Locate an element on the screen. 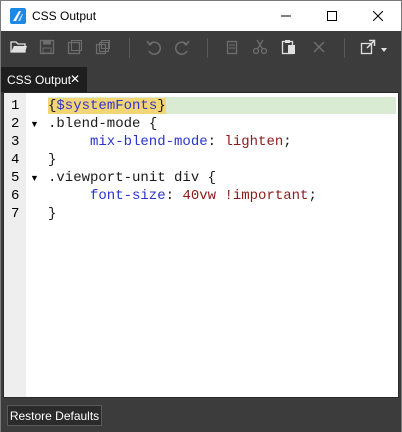  minimize-icon is located at coordinates (286, 16).